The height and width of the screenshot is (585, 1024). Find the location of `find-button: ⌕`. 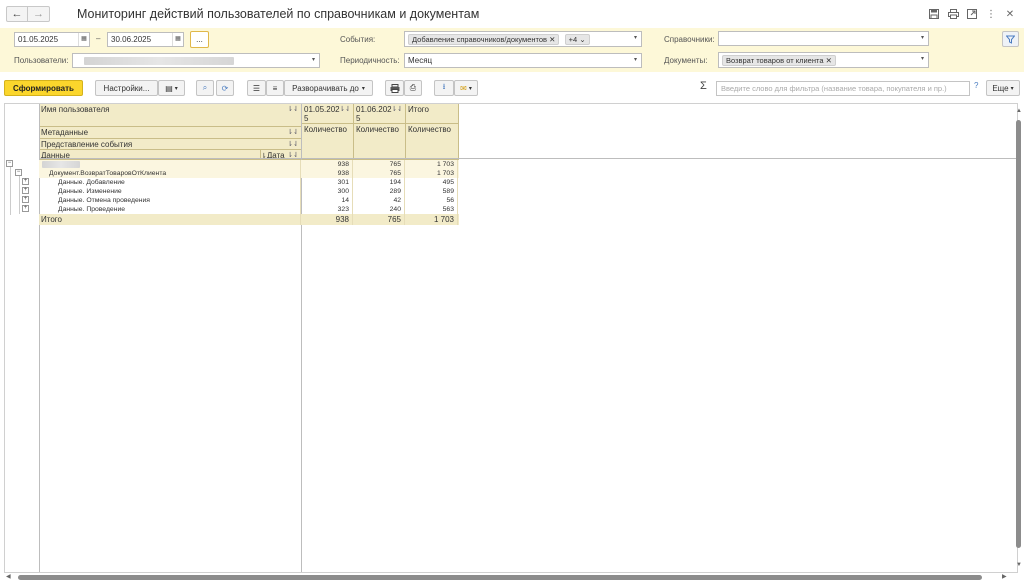

find-button: ⌕ is located at coordinates (205, 88).